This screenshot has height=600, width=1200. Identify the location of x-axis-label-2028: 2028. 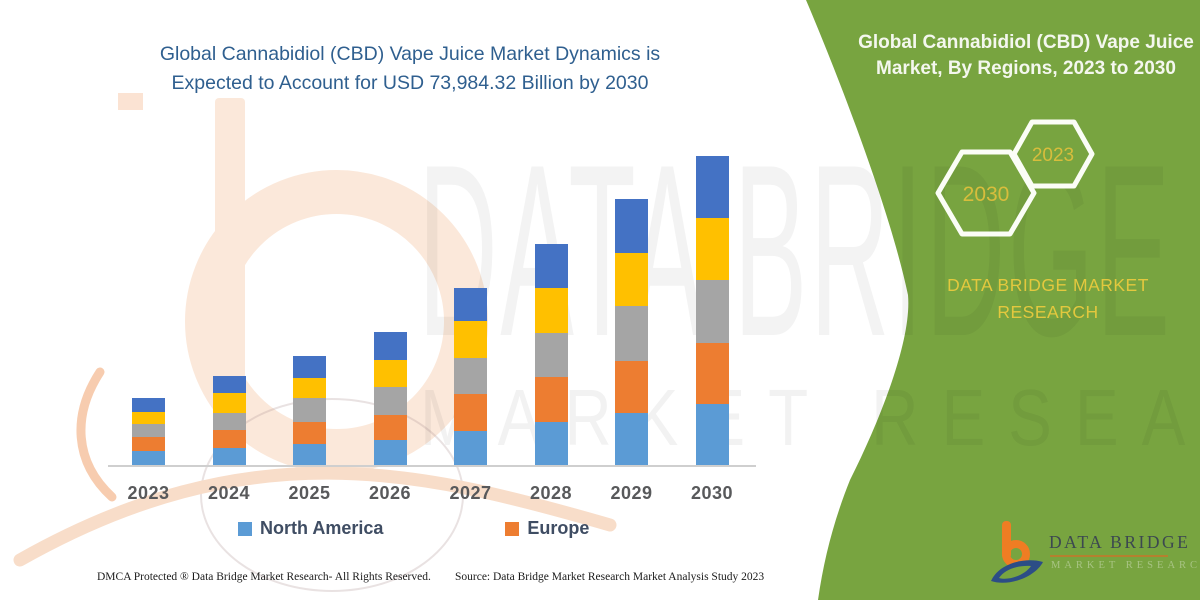
(551, 493).